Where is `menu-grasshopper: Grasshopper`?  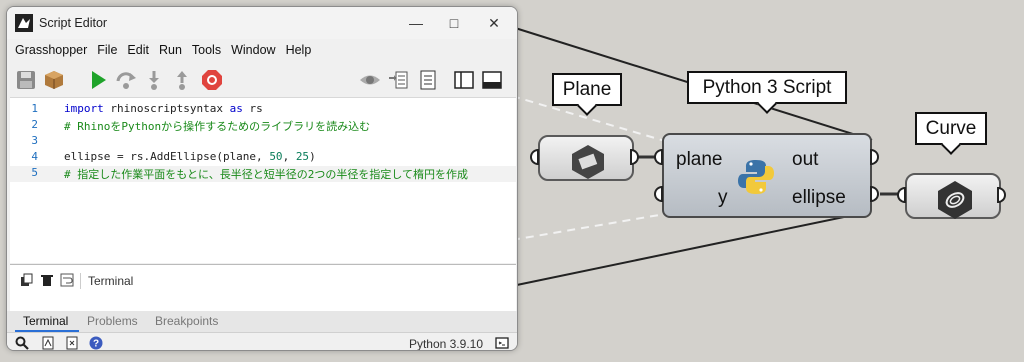
menu-grasshopper: Grasshopper is located at coordinates (51, 50).